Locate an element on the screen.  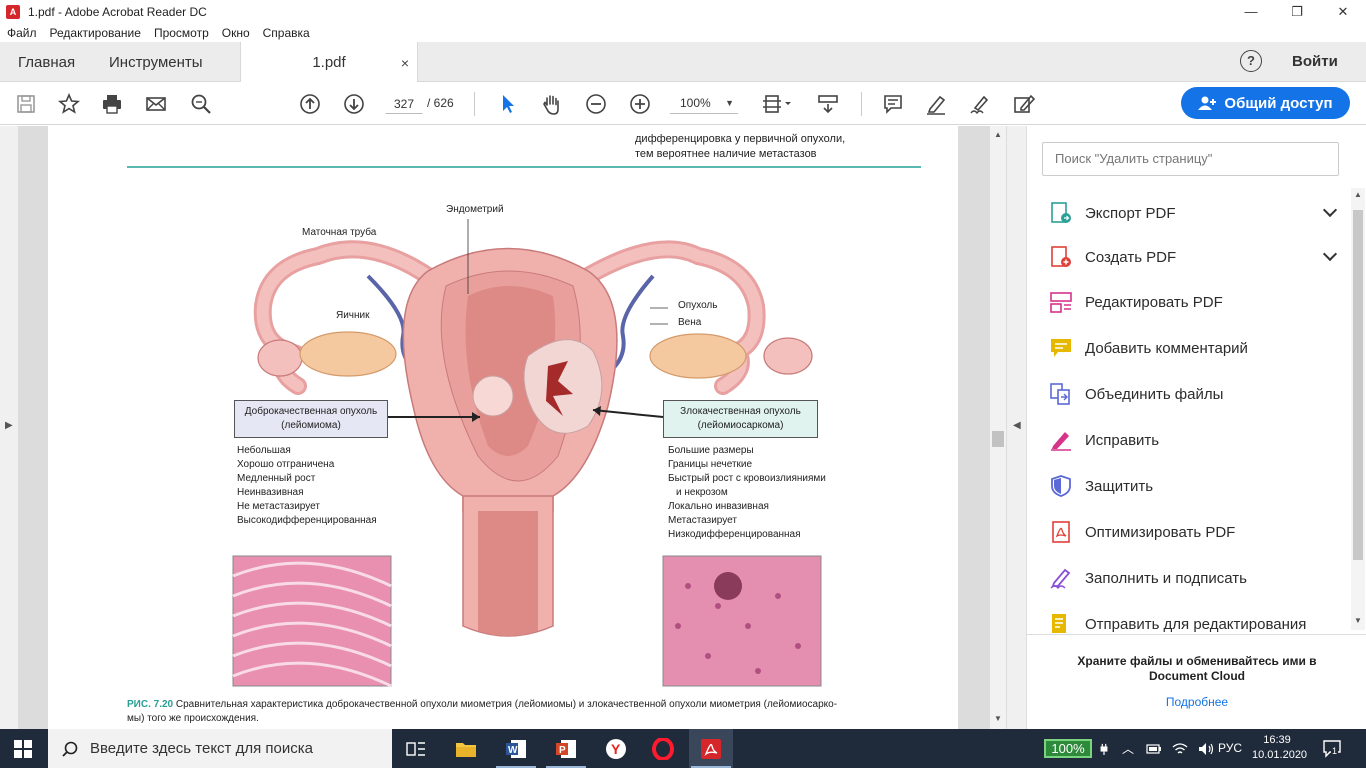
create-pdf-icon is located at coordinates (1061, 257).